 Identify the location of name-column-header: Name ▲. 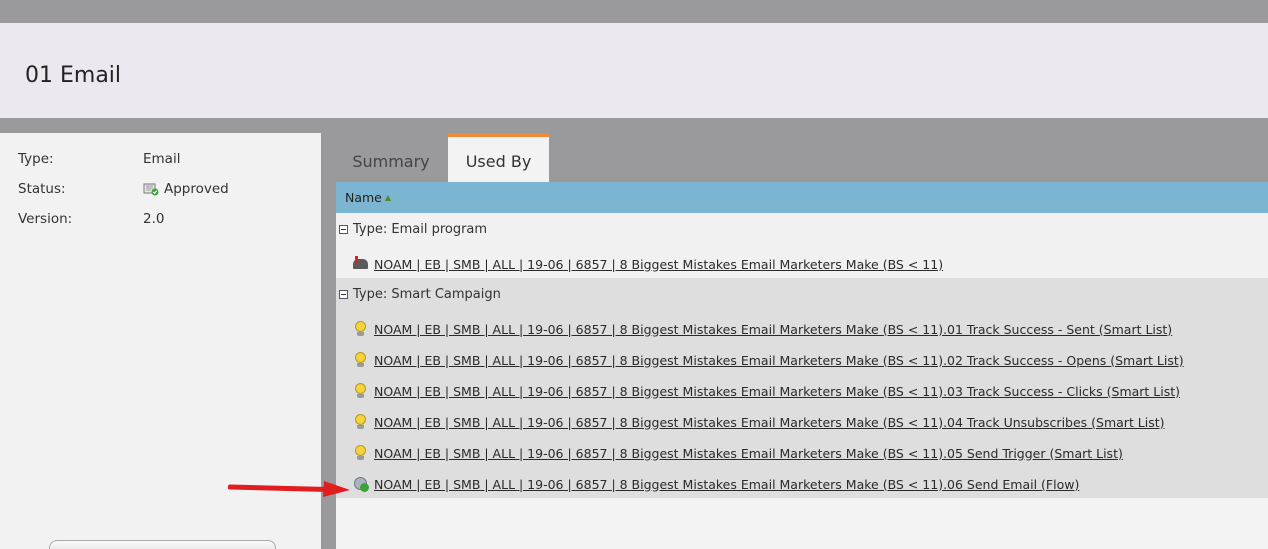
(802, 197).